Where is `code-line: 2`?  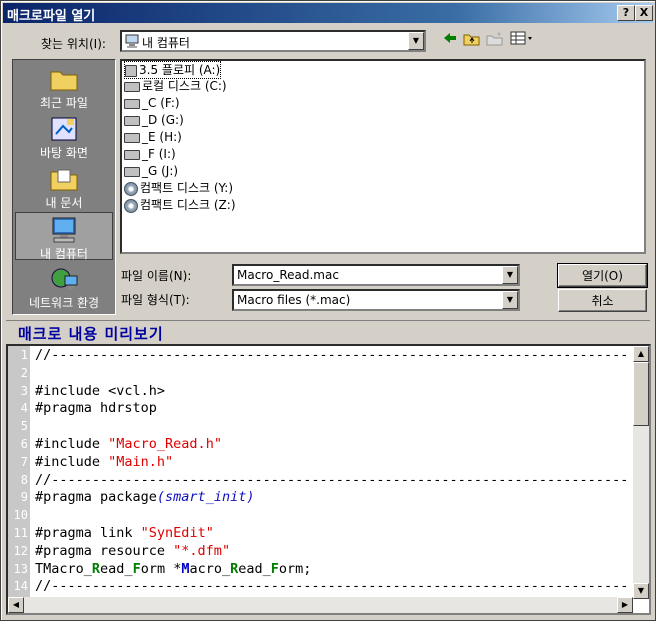
code-line: 2 is located at coordinates (323, 373).